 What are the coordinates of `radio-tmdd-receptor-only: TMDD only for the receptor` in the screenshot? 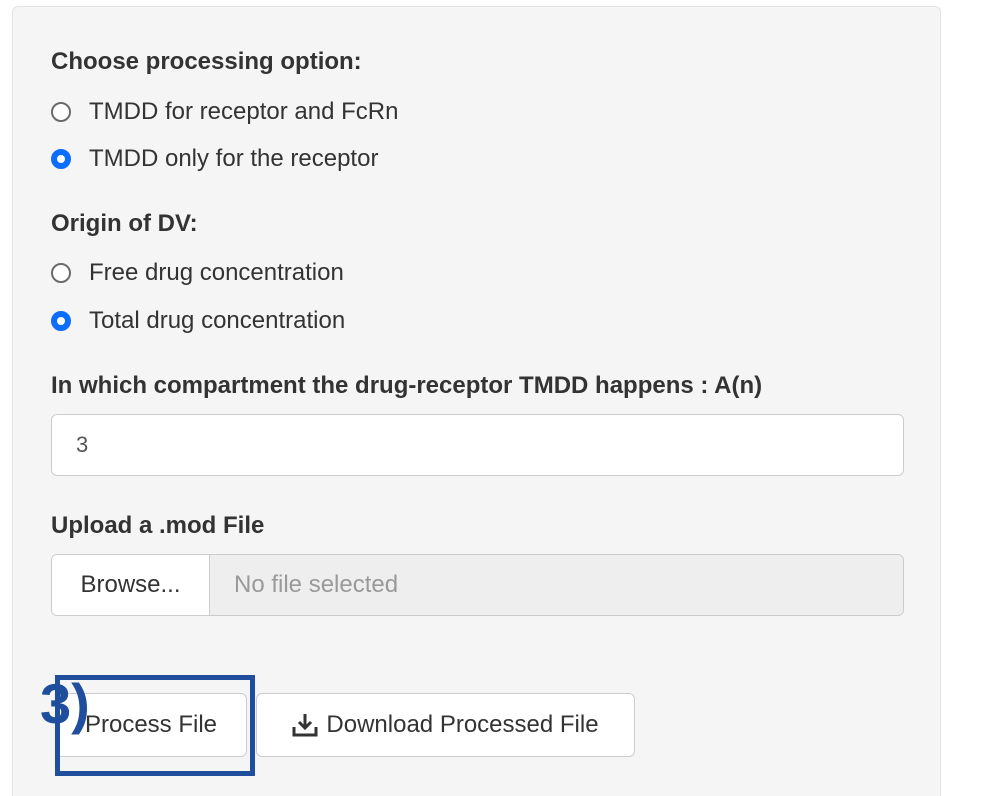 It's located at (214, 159).